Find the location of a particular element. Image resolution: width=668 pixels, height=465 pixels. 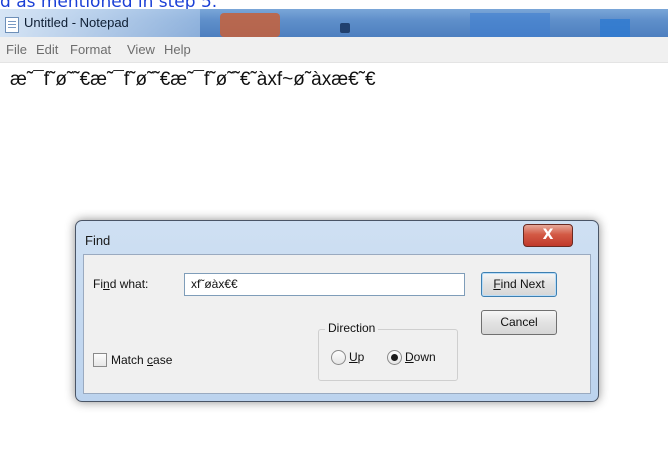

find-next-button: Find Next is located at coordinates (519, 284).